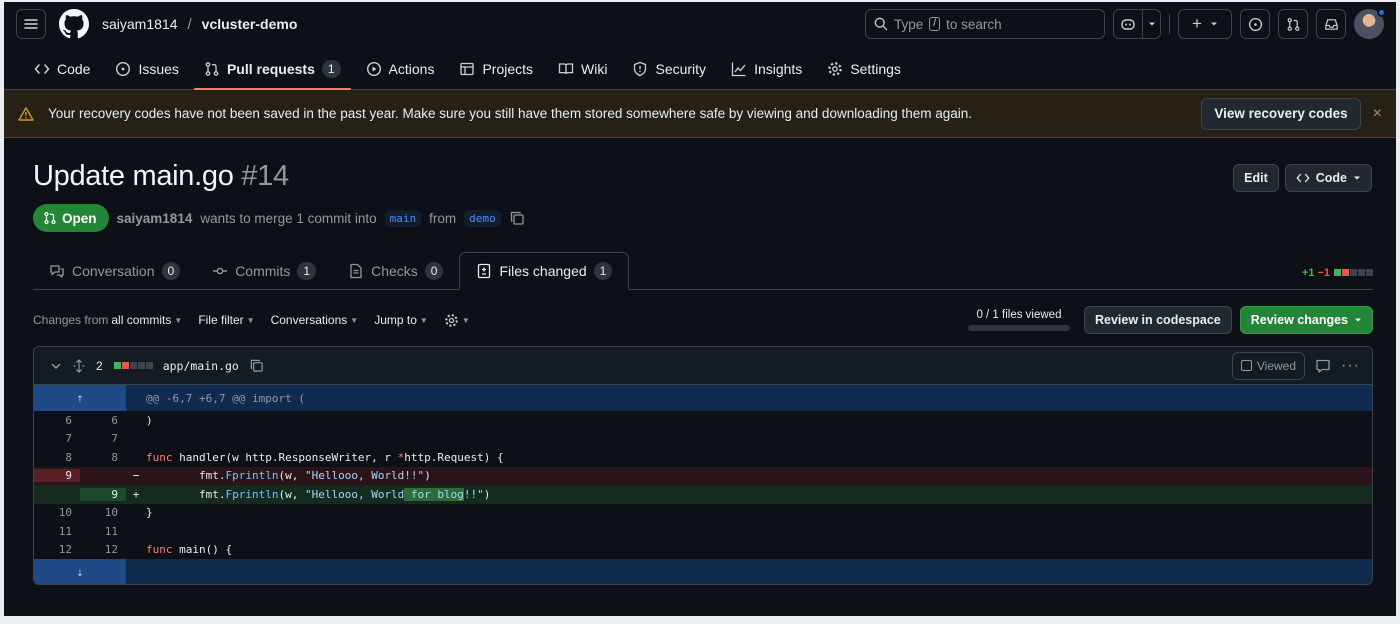 This screenshot has width=1400, height=624. Describe the element at coordinates (1331, 24) in the screenshot. I see `inbox-button` at that location.